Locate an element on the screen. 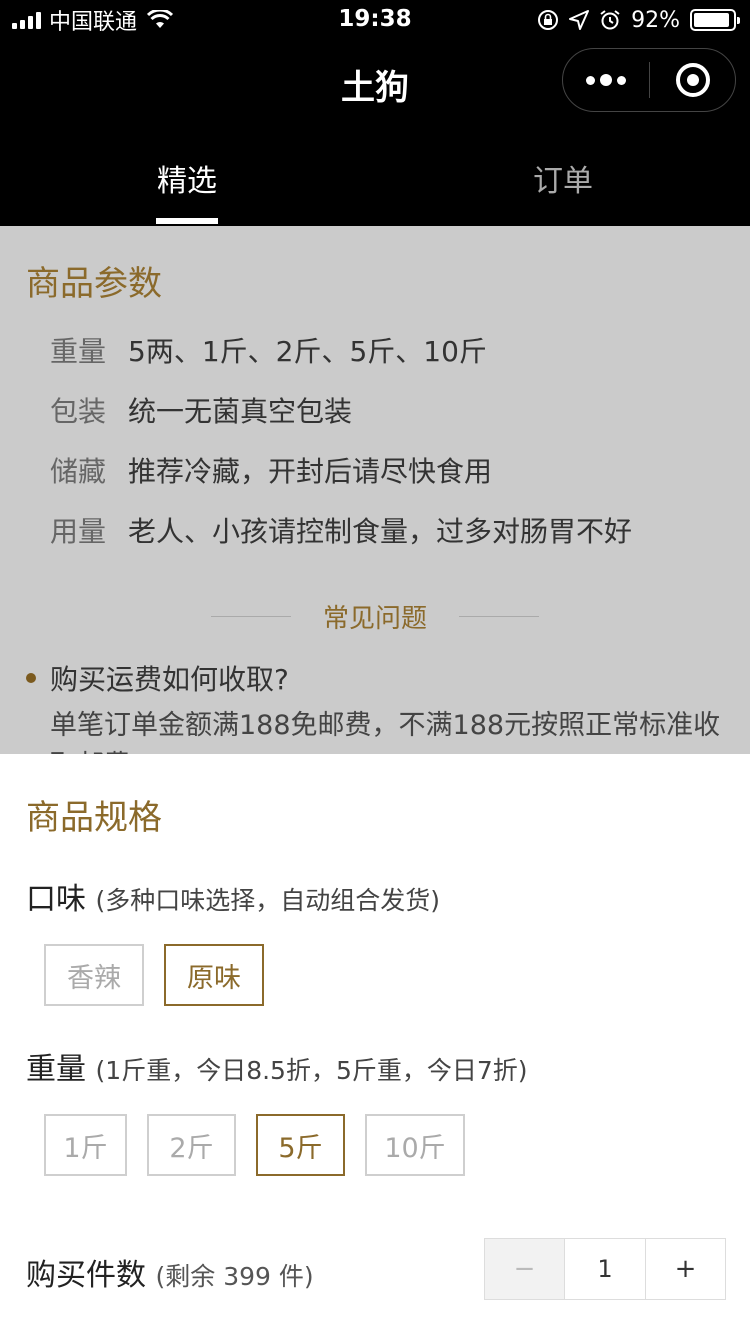 The height and width of the screenshot is (1334, 750). faq-question: 购买运费如何收取? is located at coordinates (157, 678).